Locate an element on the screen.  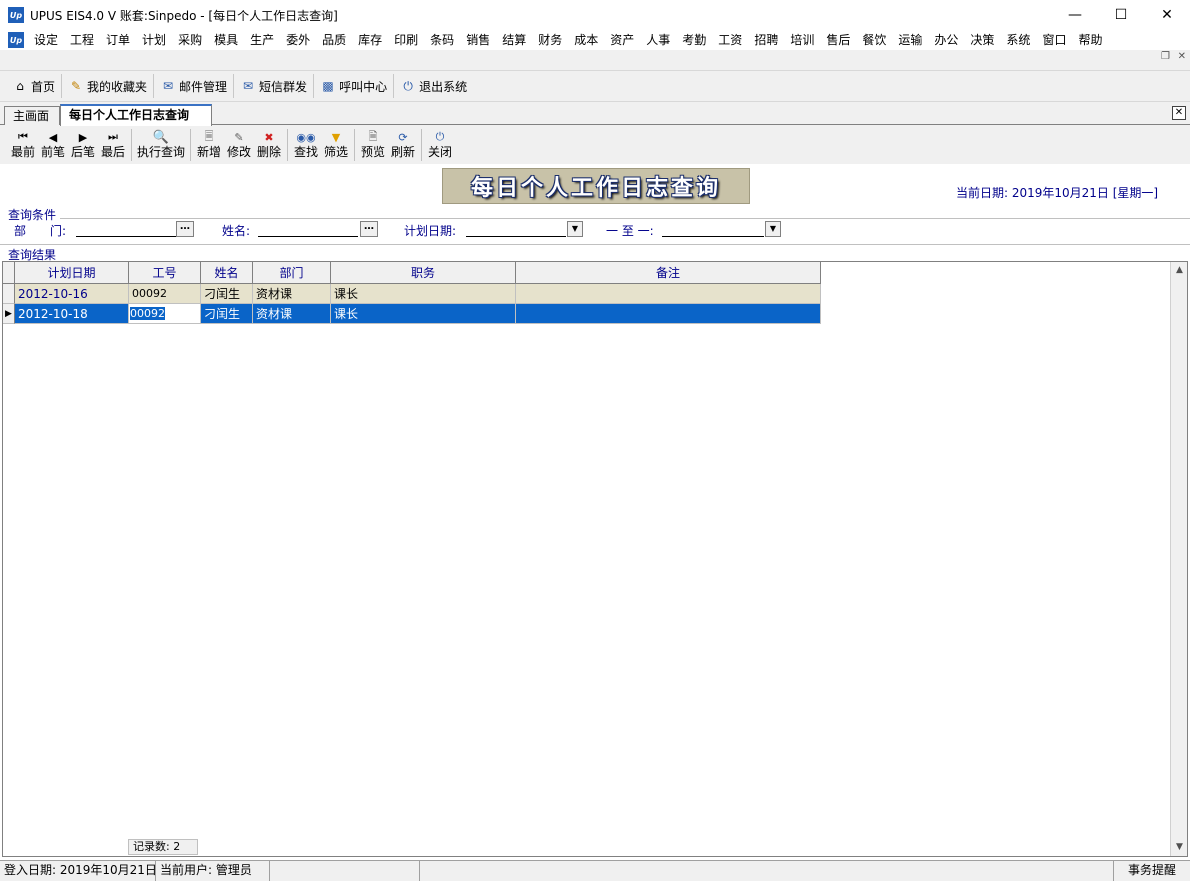
scroll-down-icon: ▼ is located at coordinates (1179, 847).